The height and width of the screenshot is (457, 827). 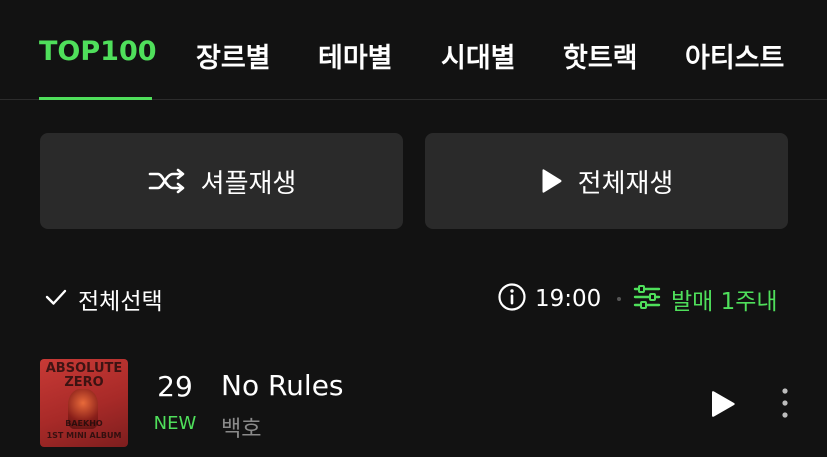 What do you see at coordinates (619, 299) in the screenshot?
I see `separator-dot` at bounding box center [619, 299].